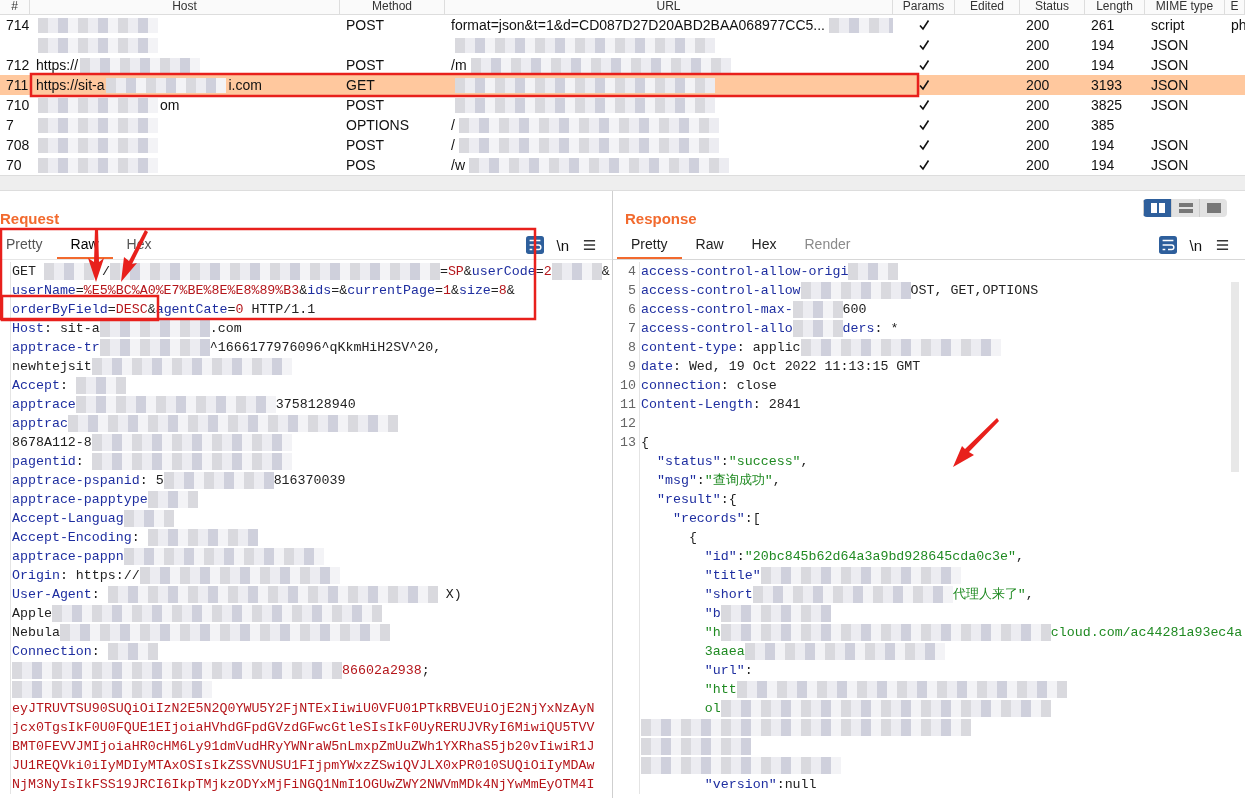  Describe the element at coordinates (56, 347) in the screenshot. I see `code-key: apptrace-tr` at that location.